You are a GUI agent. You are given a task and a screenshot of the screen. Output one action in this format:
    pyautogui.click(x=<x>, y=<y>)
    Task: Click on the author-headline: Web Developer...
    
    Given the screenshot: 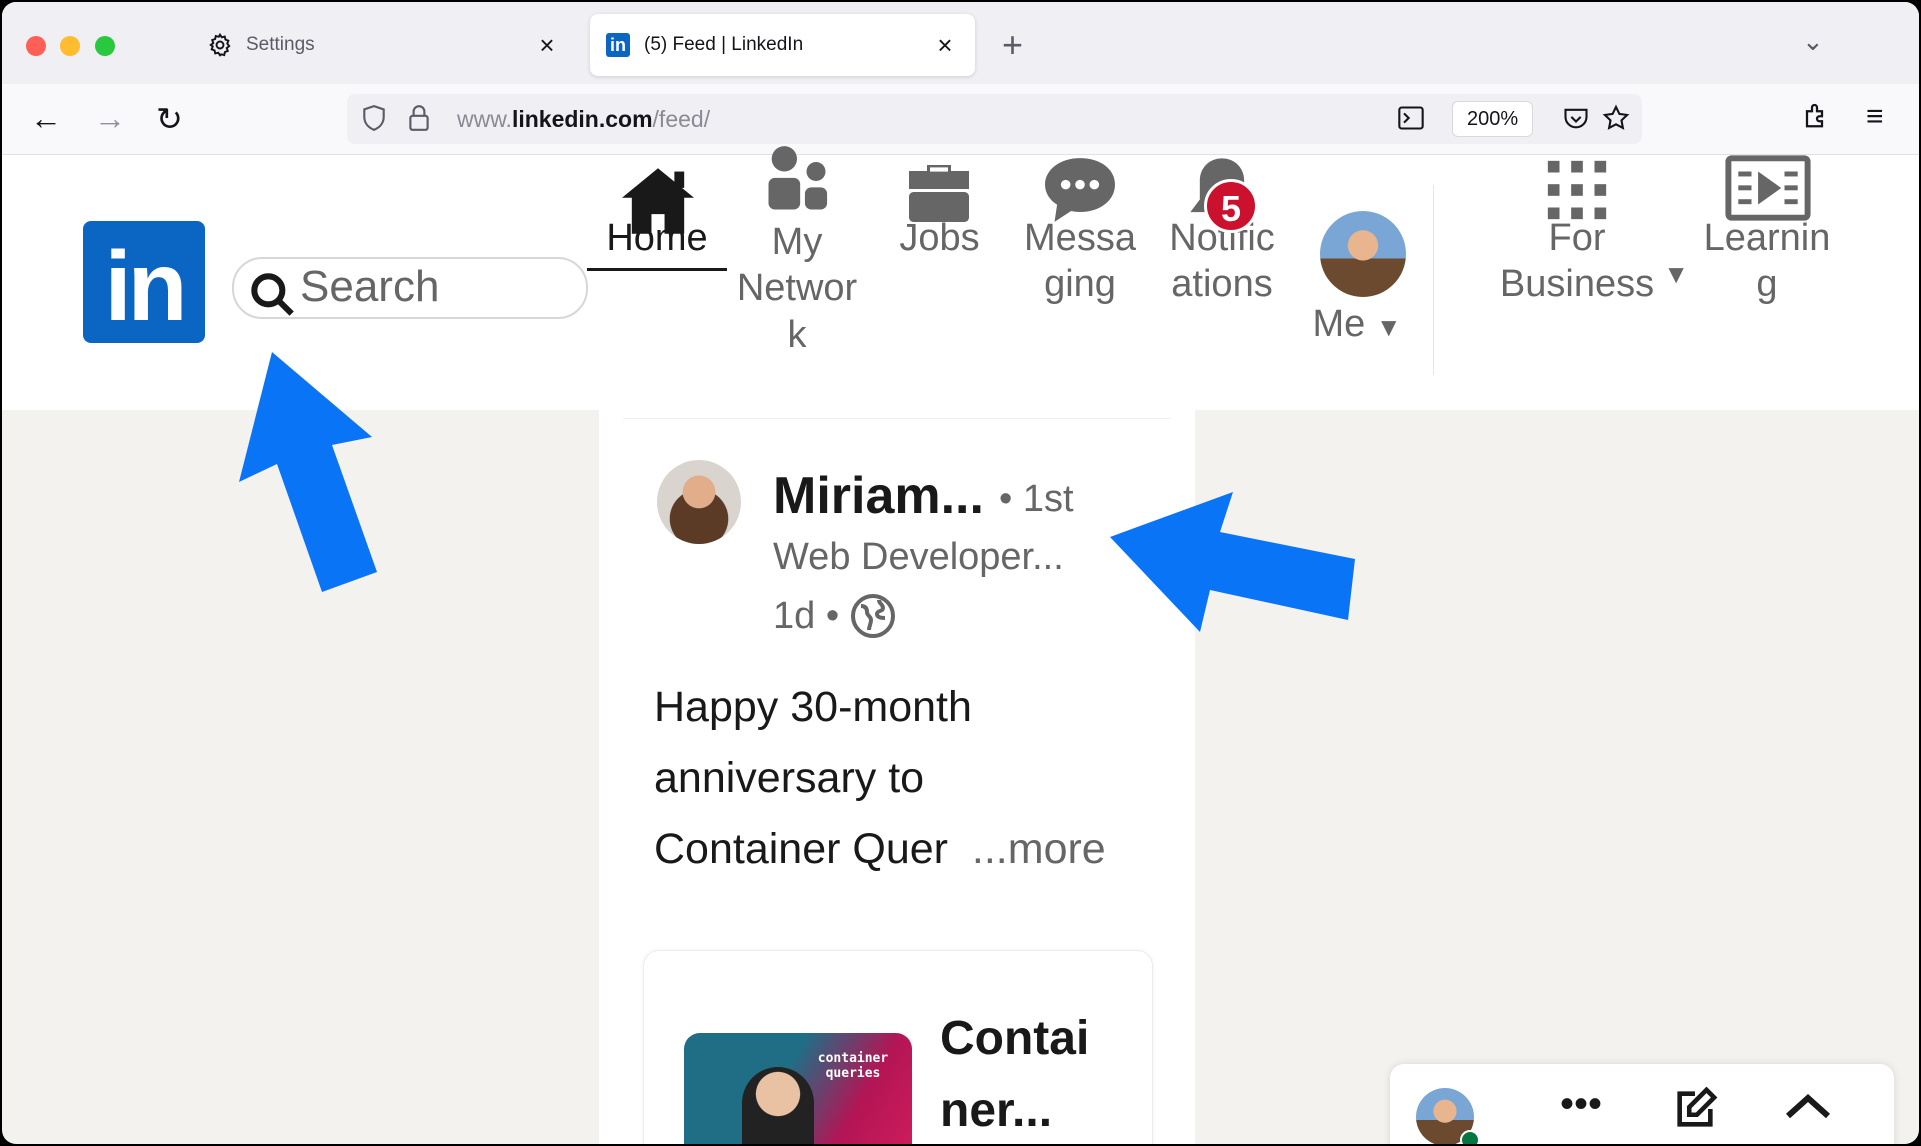 What is the action you would take?
    pyautogui.click(x=918, y=557)
    